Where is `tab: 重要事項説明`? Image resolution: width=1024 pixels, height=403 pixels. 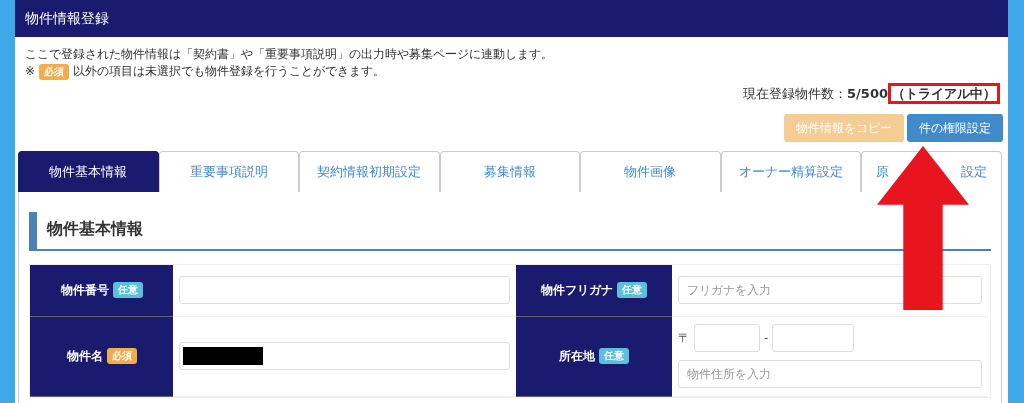
tab: 重要事項説明 is located at coordinates (228, 171).